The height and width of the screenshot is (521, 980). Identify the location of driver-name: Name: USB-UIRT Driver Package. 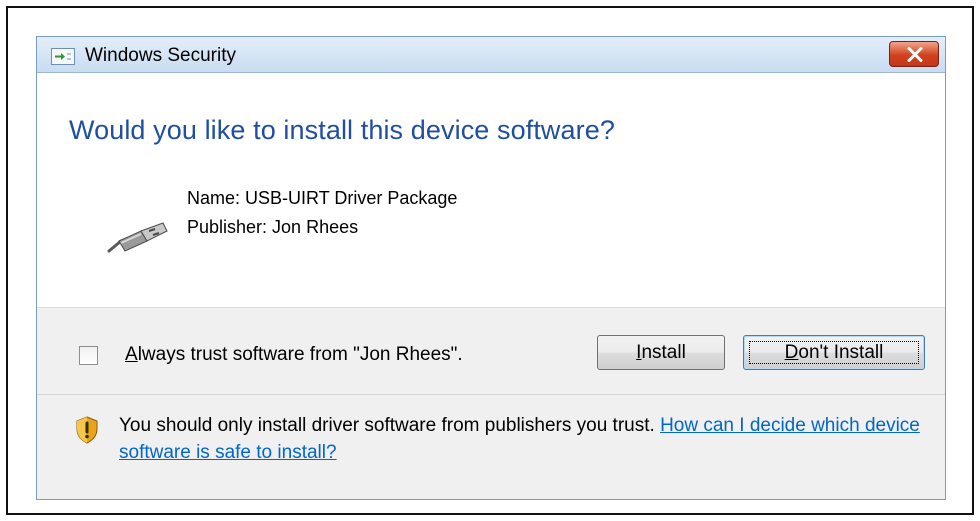
(322, 198).